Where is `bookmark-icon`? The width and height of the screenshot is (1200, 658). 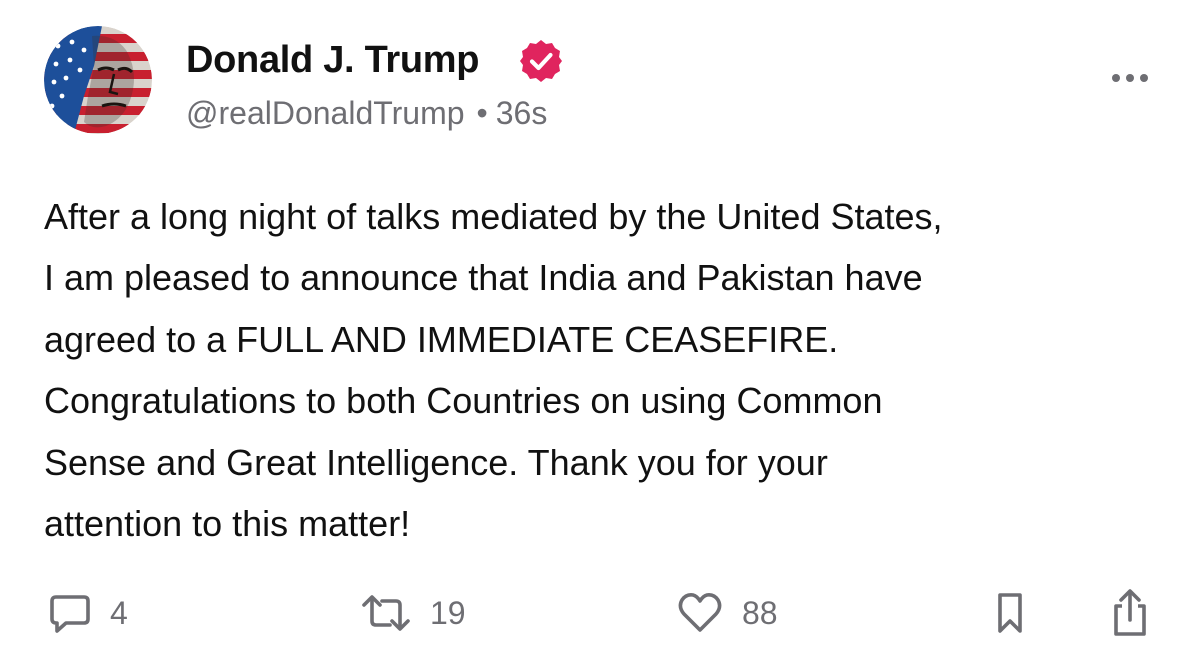
bookmark-icon is located at coordinates (1010, 613).